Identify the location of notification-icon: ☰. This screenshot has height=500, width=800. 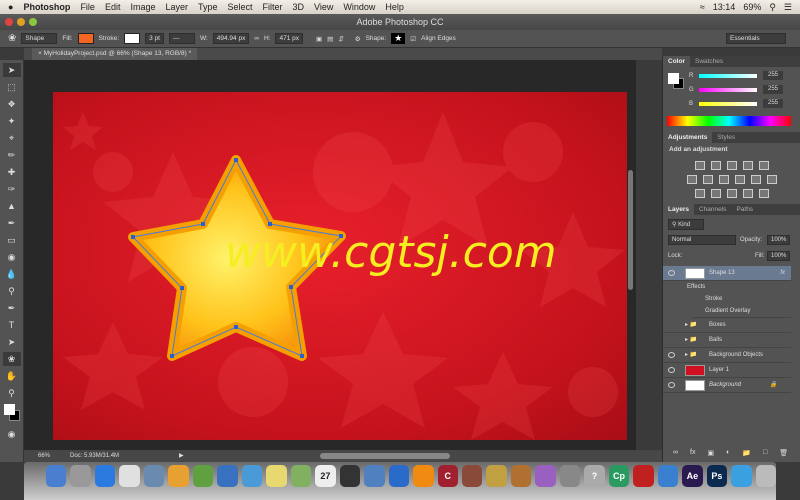
(788, 7).